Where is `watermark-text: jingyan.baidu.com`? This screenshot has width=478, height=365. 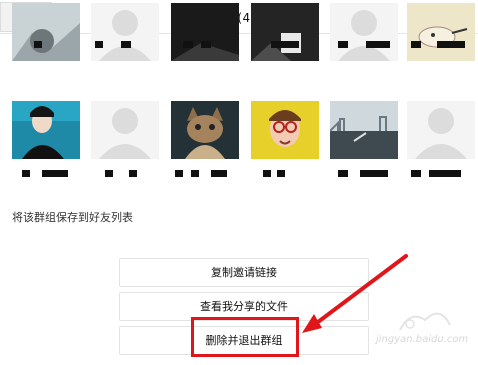
watermark-text: jingyan.baidu.com is located at coordinates (422, 339).